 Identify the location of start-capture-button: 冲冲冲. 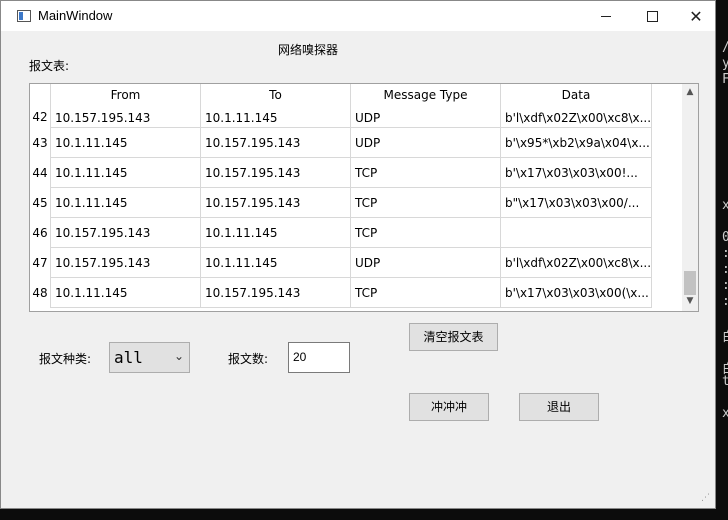
(449, 407).